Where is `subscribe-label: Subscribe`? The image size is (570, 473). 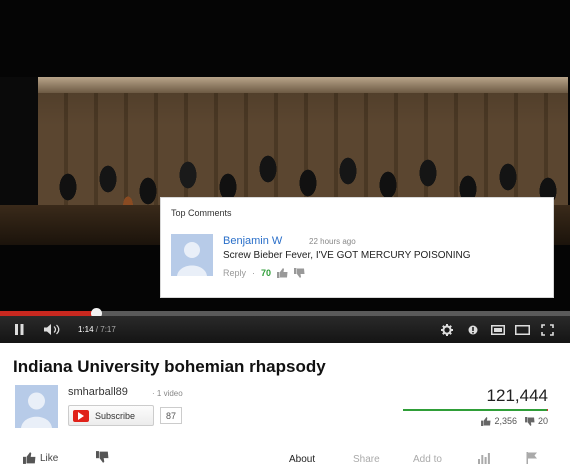 subscribe-label: Subscribe is located at coordinates (115, 415).